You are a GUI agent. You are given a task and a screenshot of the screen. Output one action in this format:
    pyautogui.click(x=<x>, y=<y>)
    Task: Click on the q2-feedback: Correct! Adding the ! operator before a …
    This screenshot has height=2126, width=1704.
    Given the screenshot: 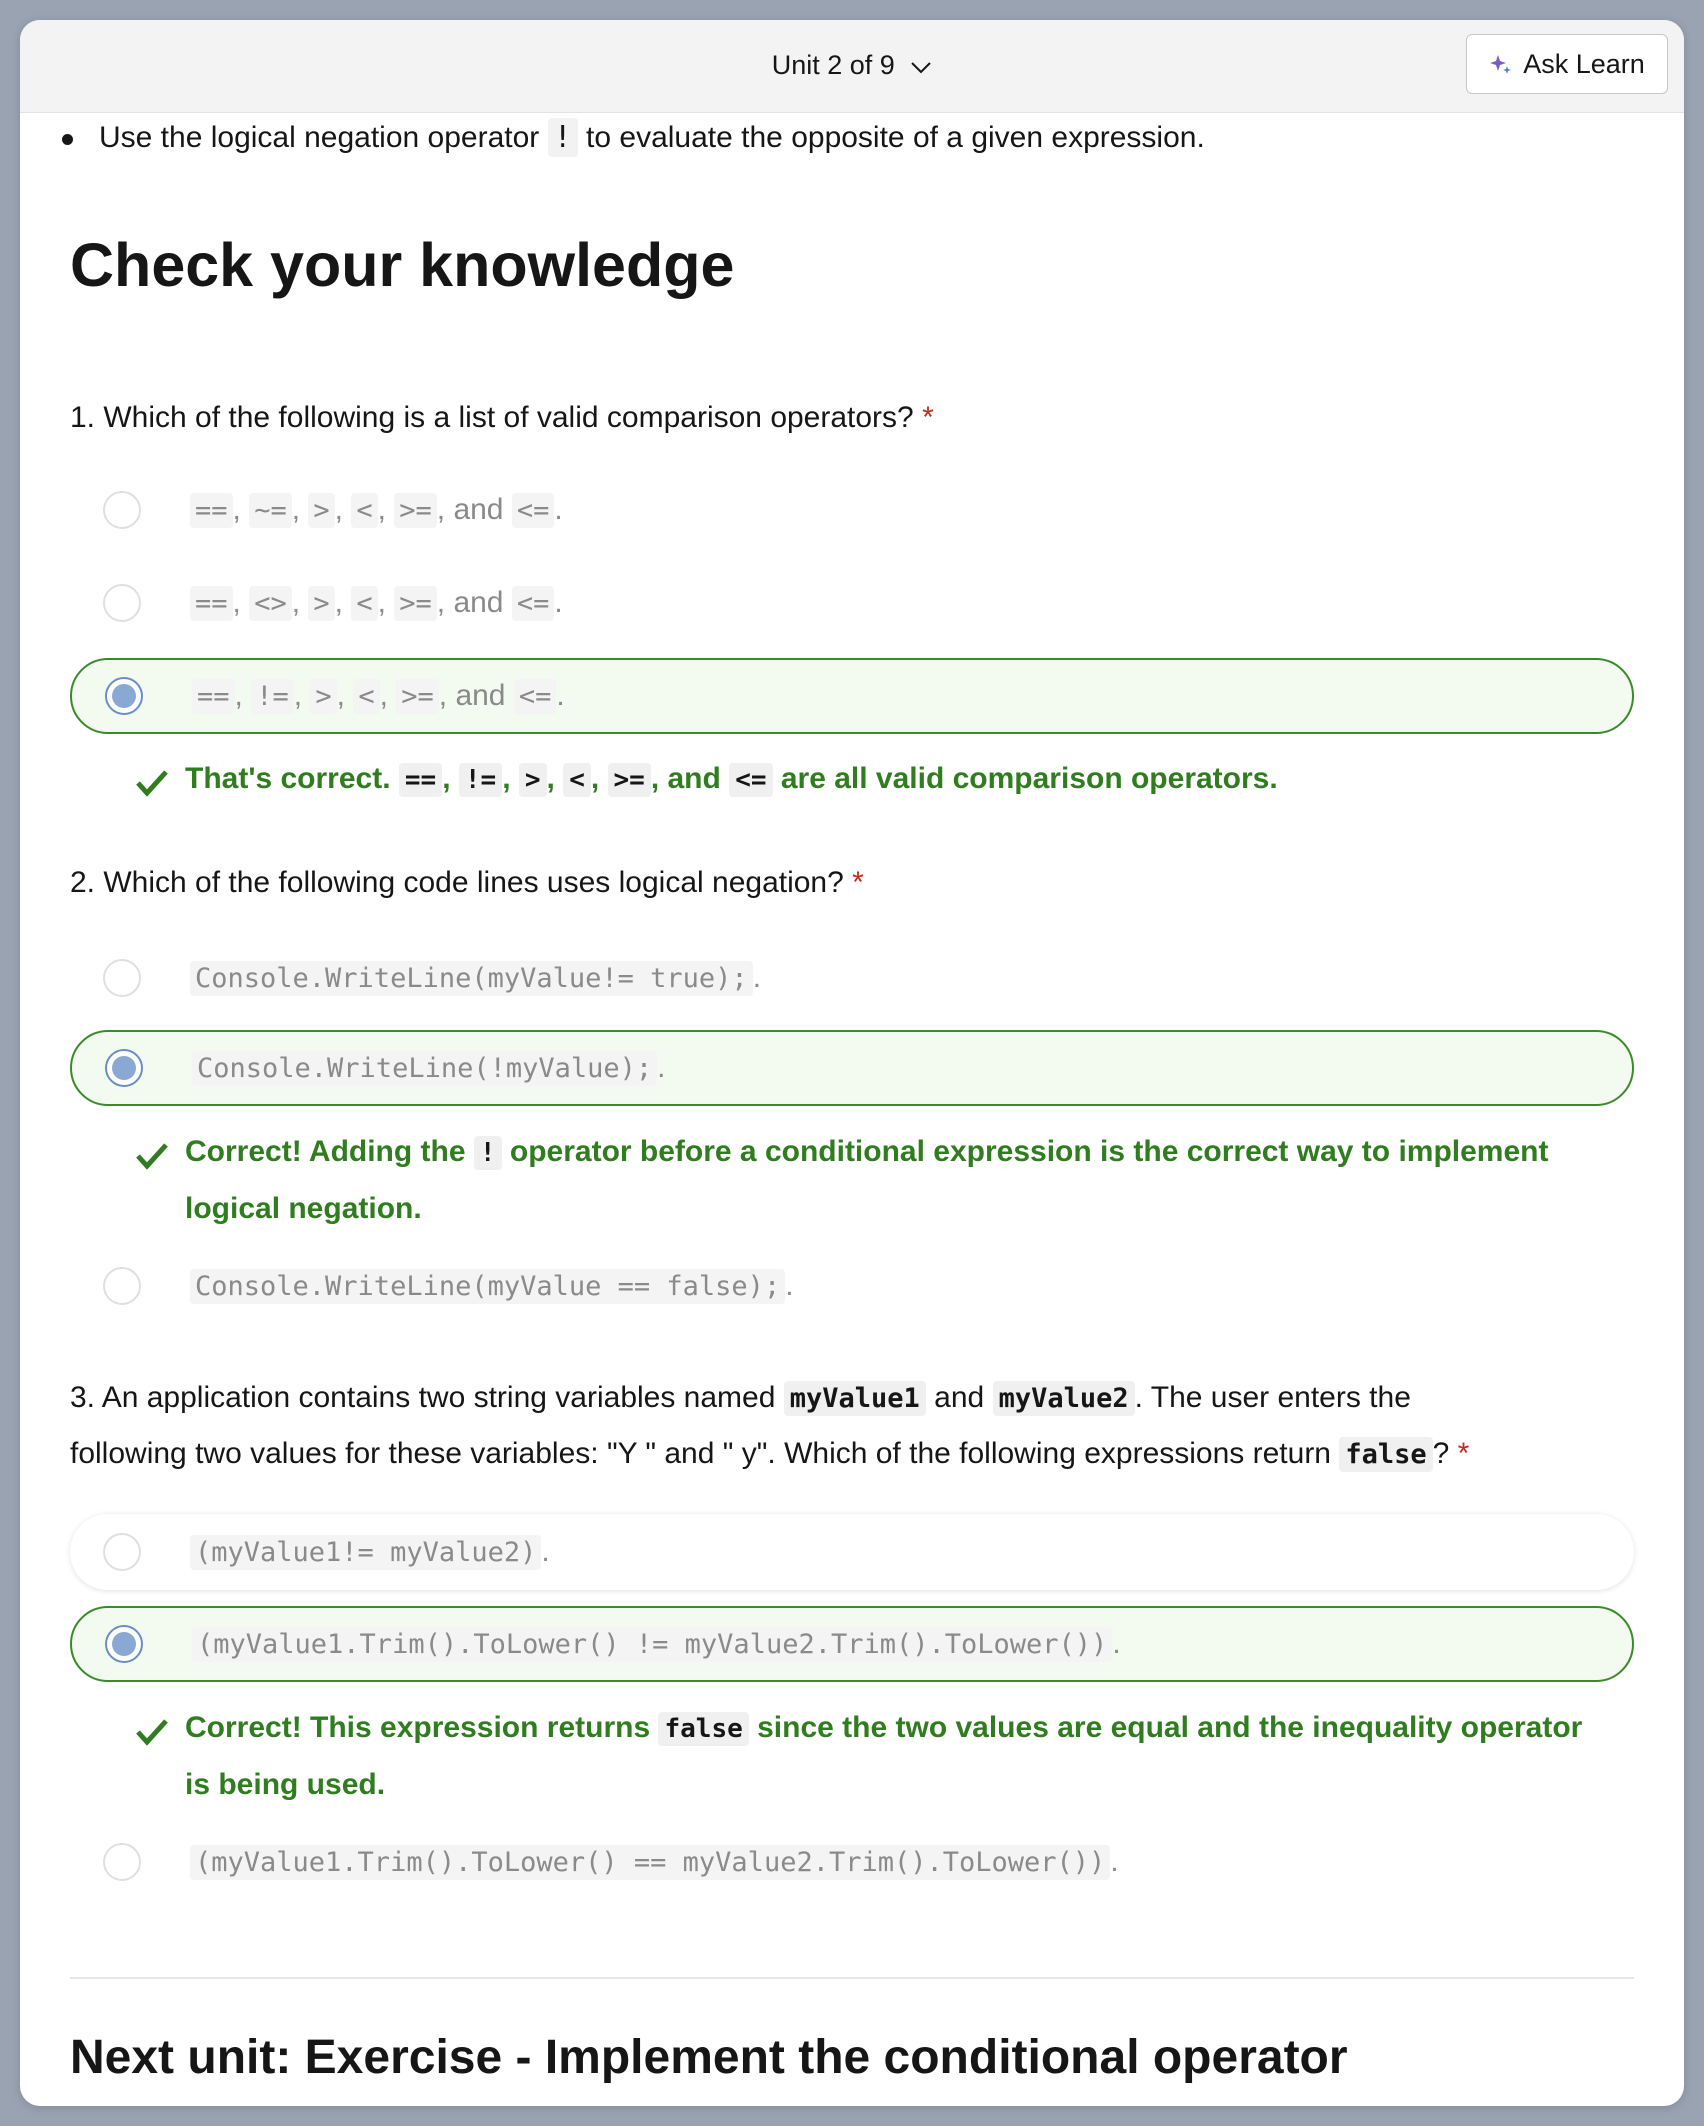 What is the action you would take?
    pyautogui.click(x=890, y=1180)
    